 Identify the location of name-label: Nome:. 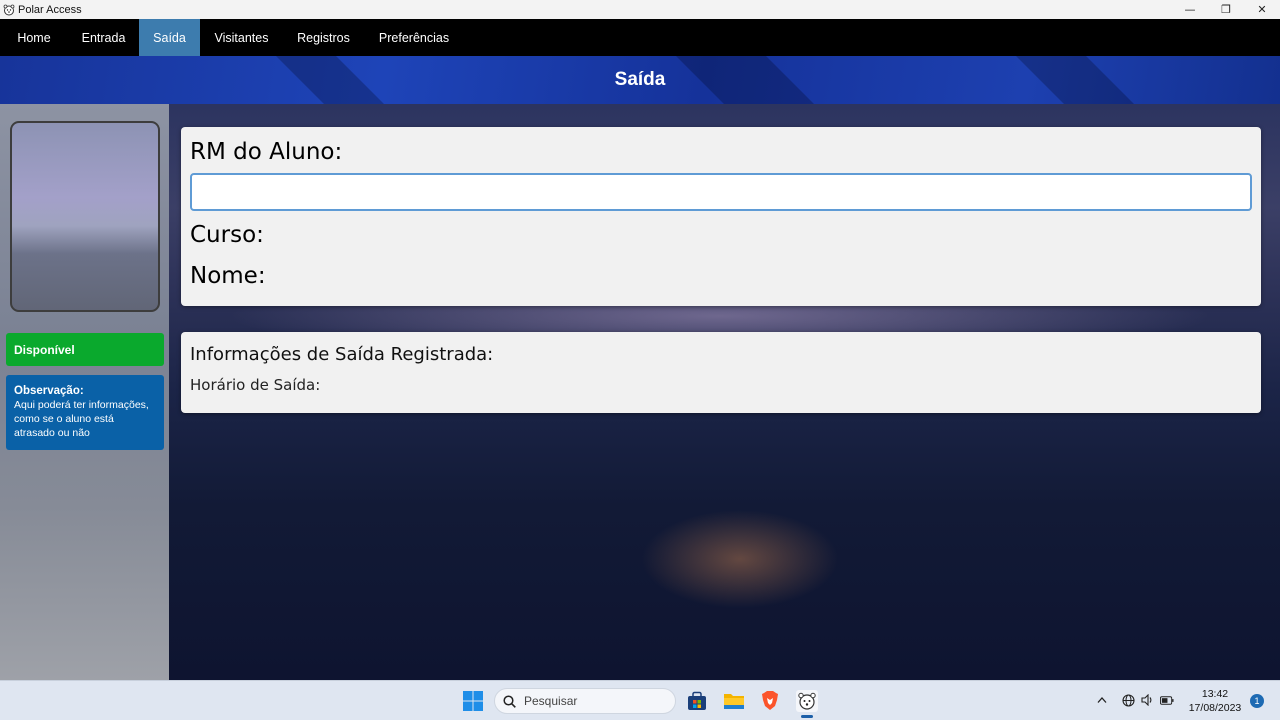
(228, 276).